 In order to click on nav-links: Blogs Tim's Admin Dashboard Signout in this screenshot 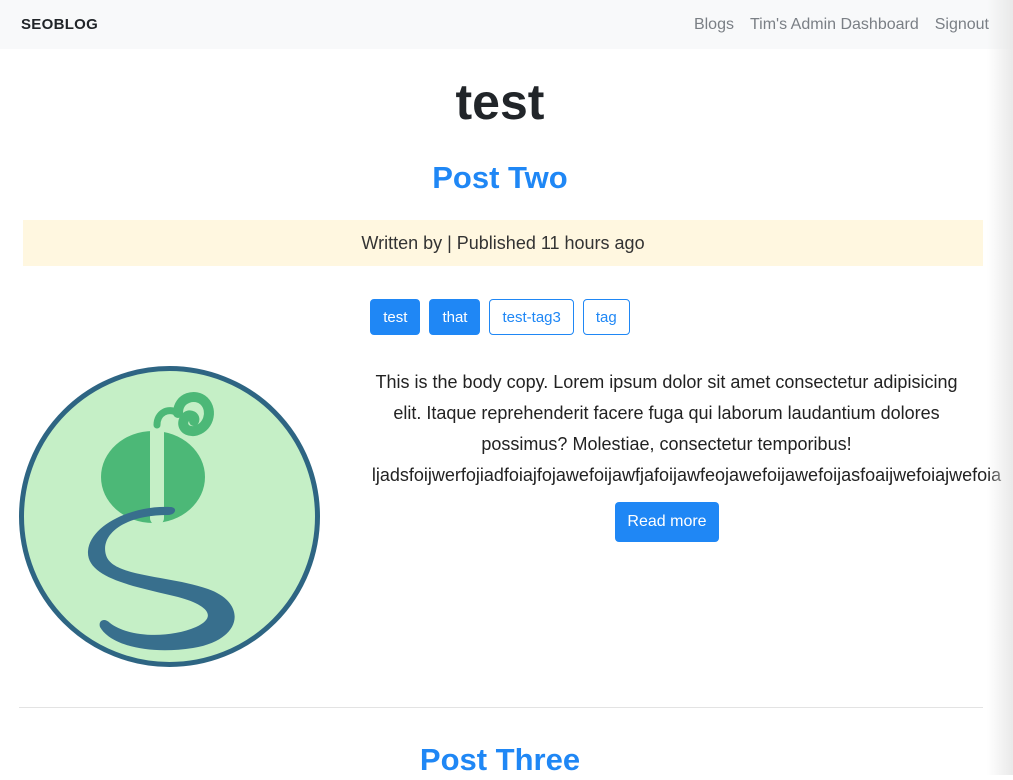, I will do `click(841, 25)`.